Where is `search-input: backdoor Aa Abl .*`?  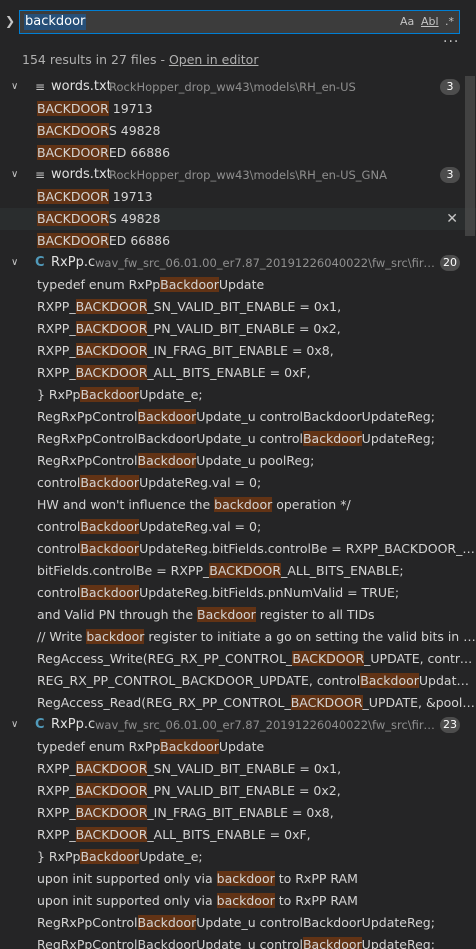 search-input: backdoor Aa Abl .* is located at coordinates (239, 22).